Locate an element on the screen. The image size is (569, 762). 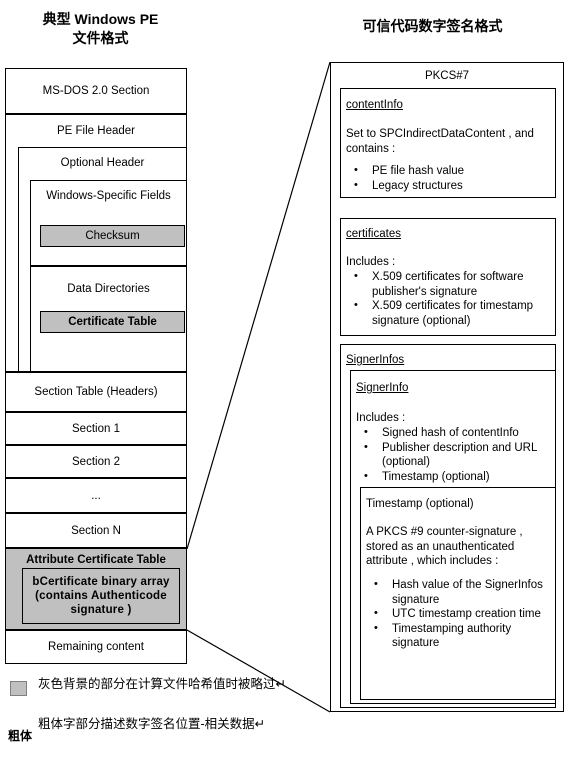
pe-row-label: Checksum is located at coordinates (112, 236).